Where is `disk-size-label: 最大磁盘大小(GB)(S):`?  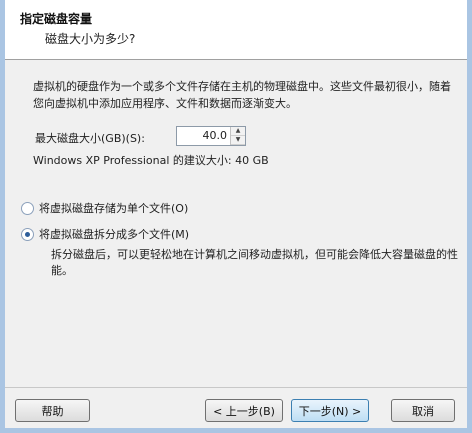 disk-size-label: 最大磁盘大小(GB)(S): is located at coordinates (90, 138).